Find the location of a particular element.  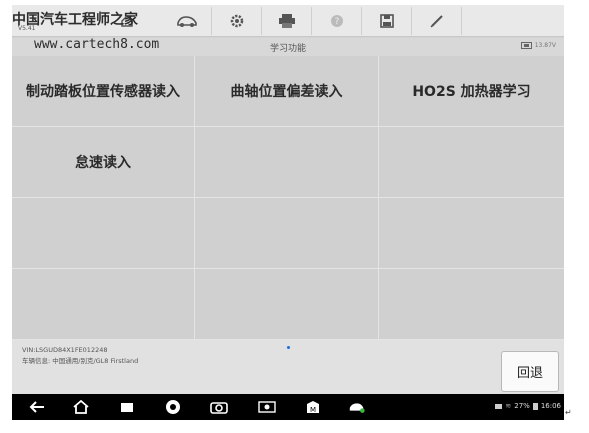

pen-icon is located at coordinates (436, 21).